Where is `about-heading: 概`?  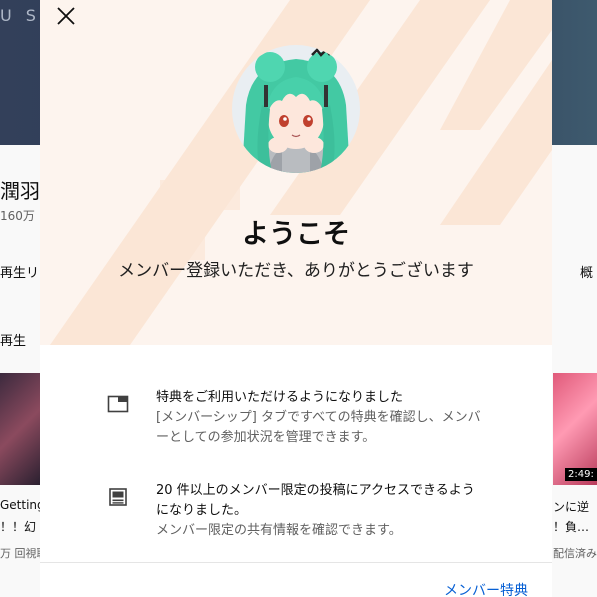
about-heading: 概 is located at coordinates (586, 271).